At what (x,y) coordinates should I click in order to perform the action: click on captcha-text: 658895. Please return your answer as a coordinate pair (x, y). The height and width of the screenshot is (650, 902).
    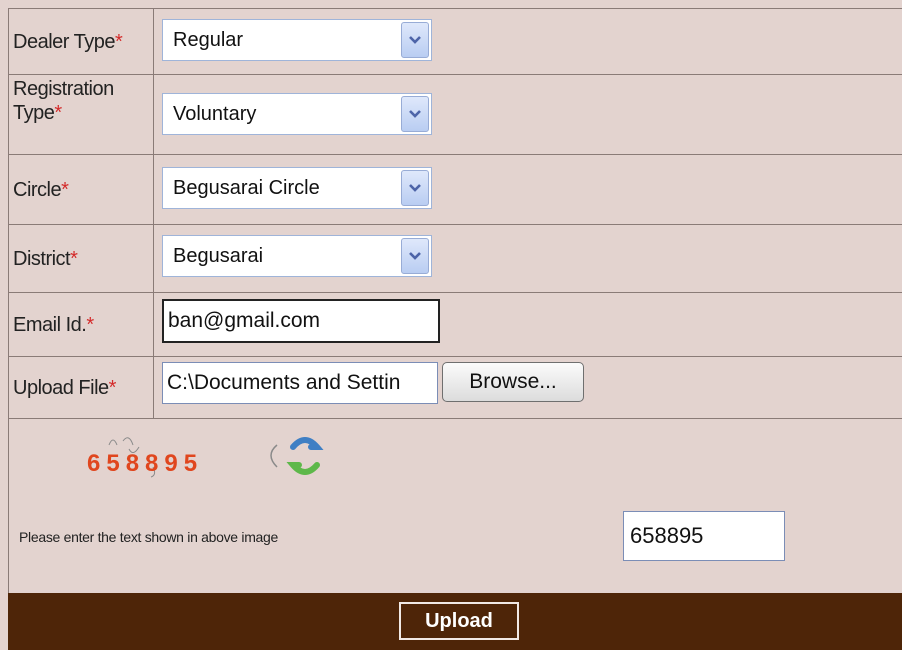
    Looking at the image, I should click on (145, 463).